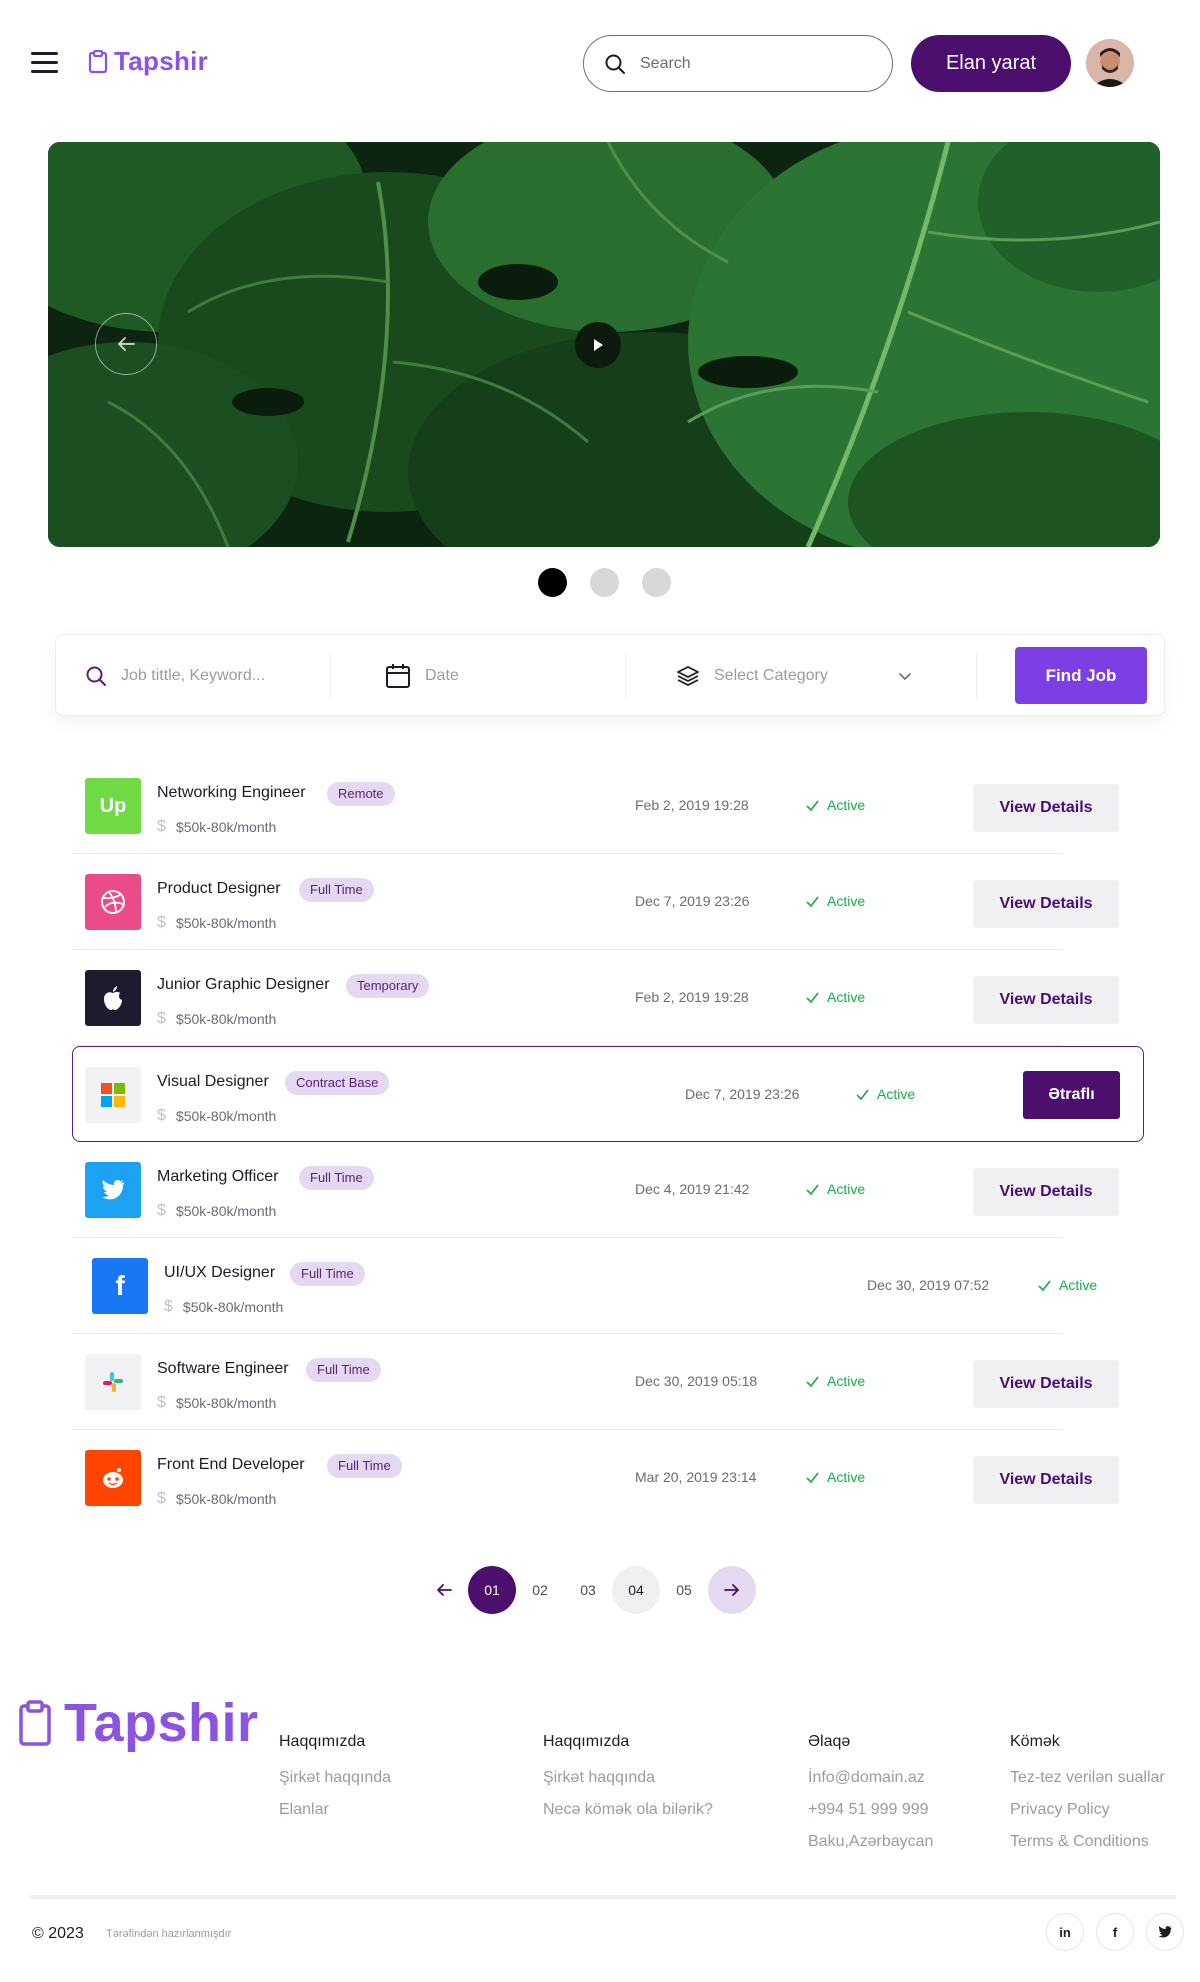 This screenshot has width=1200, height=1982. What do you see at coordinates (1087, 1778) in the screenshot?
I see `footer-link: Tez-tez verilən suallar` at bounding box center [1087, 1778].